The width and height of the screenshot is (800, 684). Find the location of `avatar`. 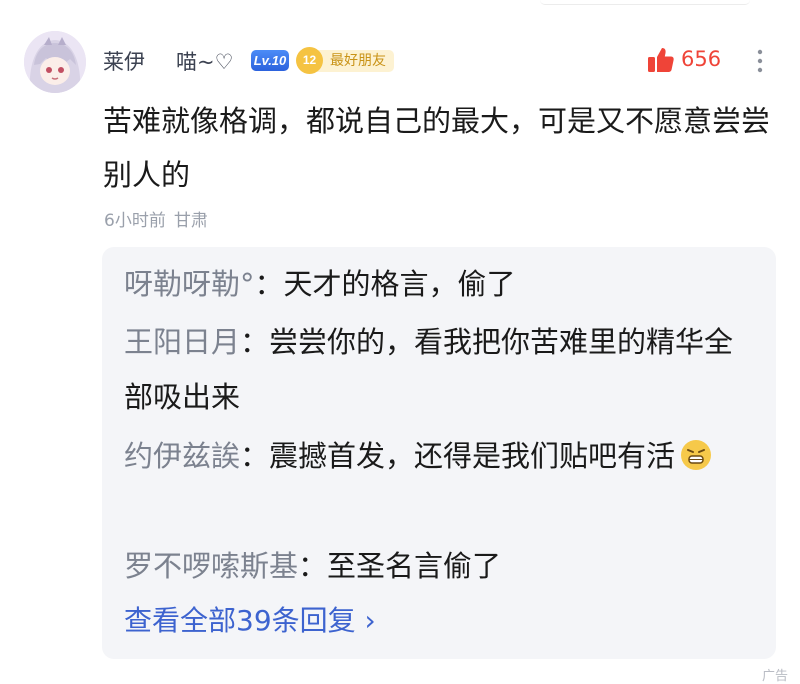

avatar is located at coordinates (55, 62).